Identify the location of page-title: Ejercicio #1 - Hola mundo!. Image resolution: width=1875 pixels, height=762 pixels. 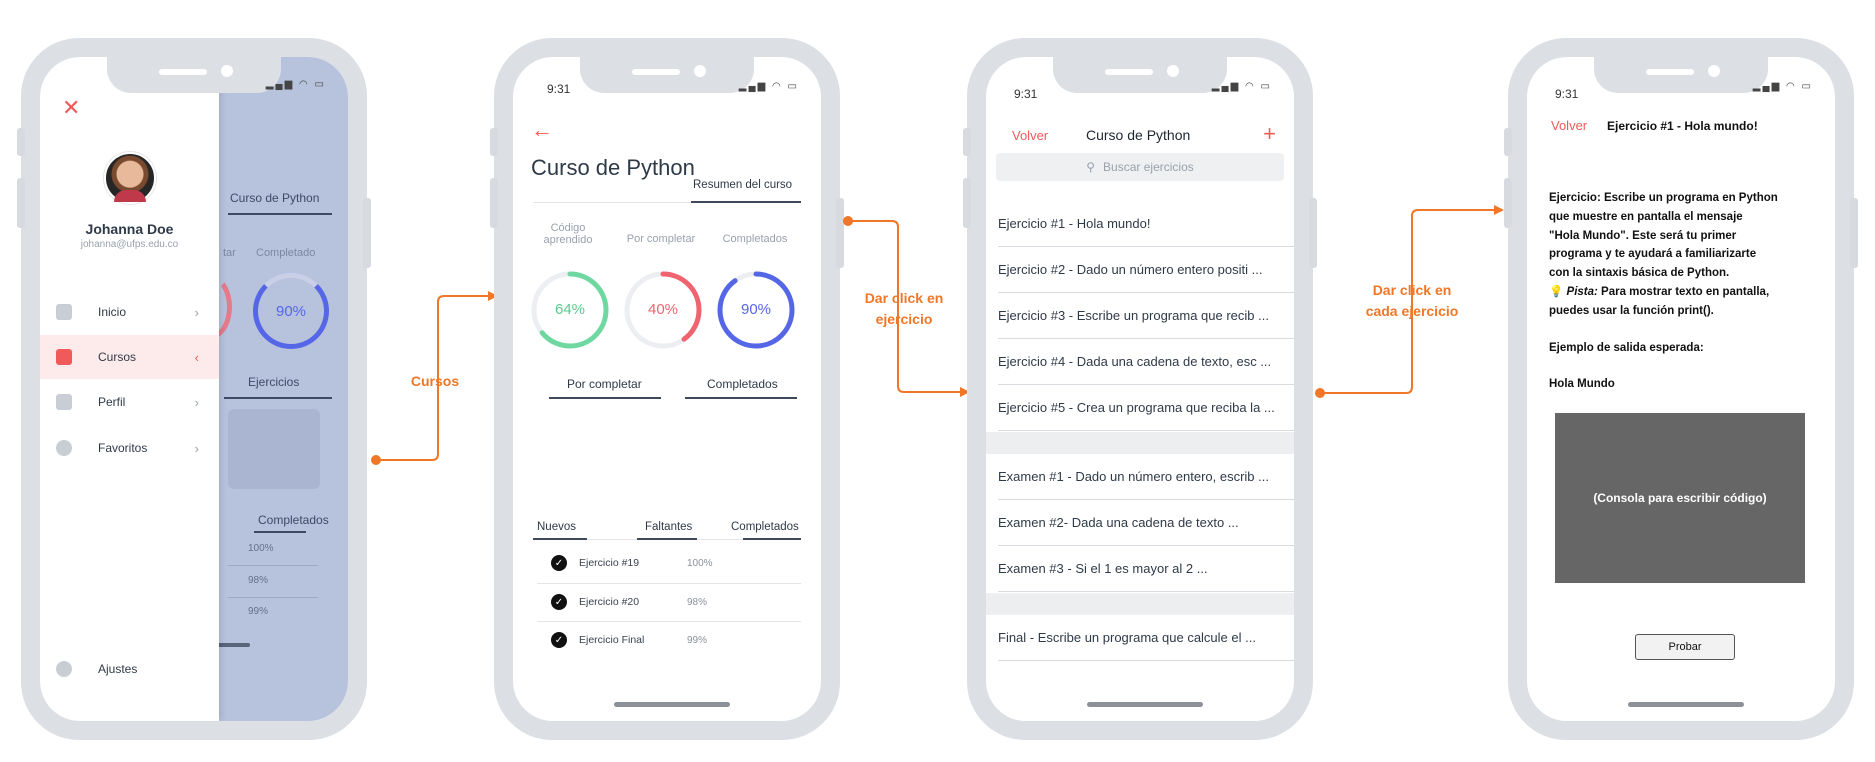
(1682, 126).